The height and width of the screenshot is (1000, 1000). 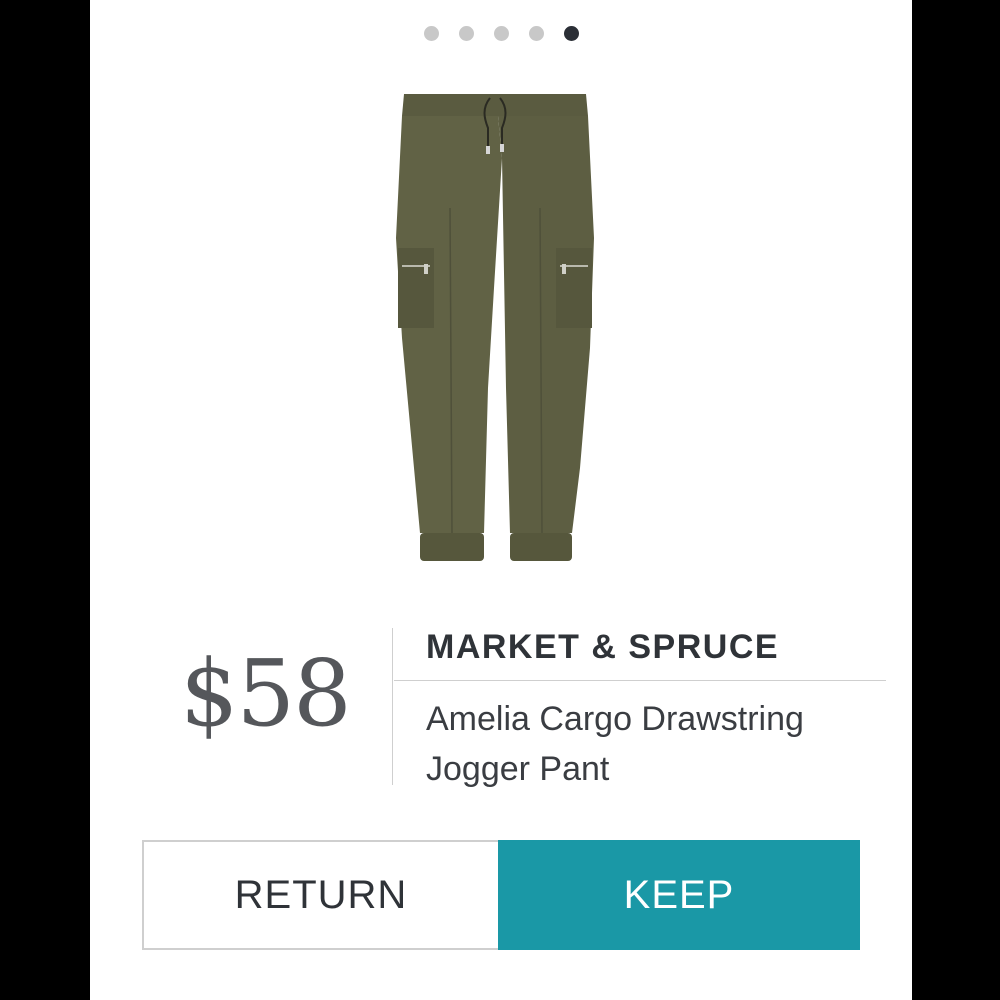 I want to click on price: $58, so click(x=266, y=693).